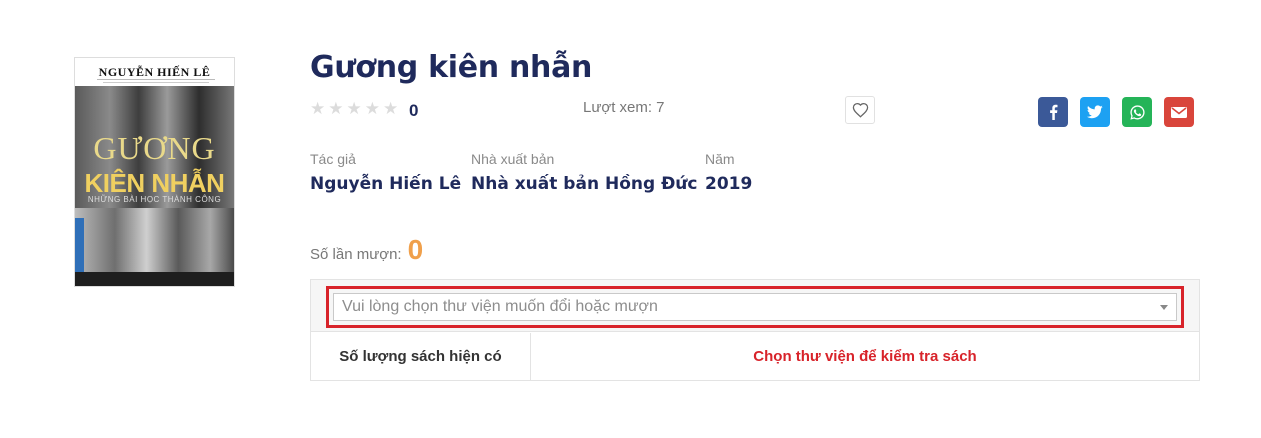  I want to click on share-twitter-button, so click(1095, 112).